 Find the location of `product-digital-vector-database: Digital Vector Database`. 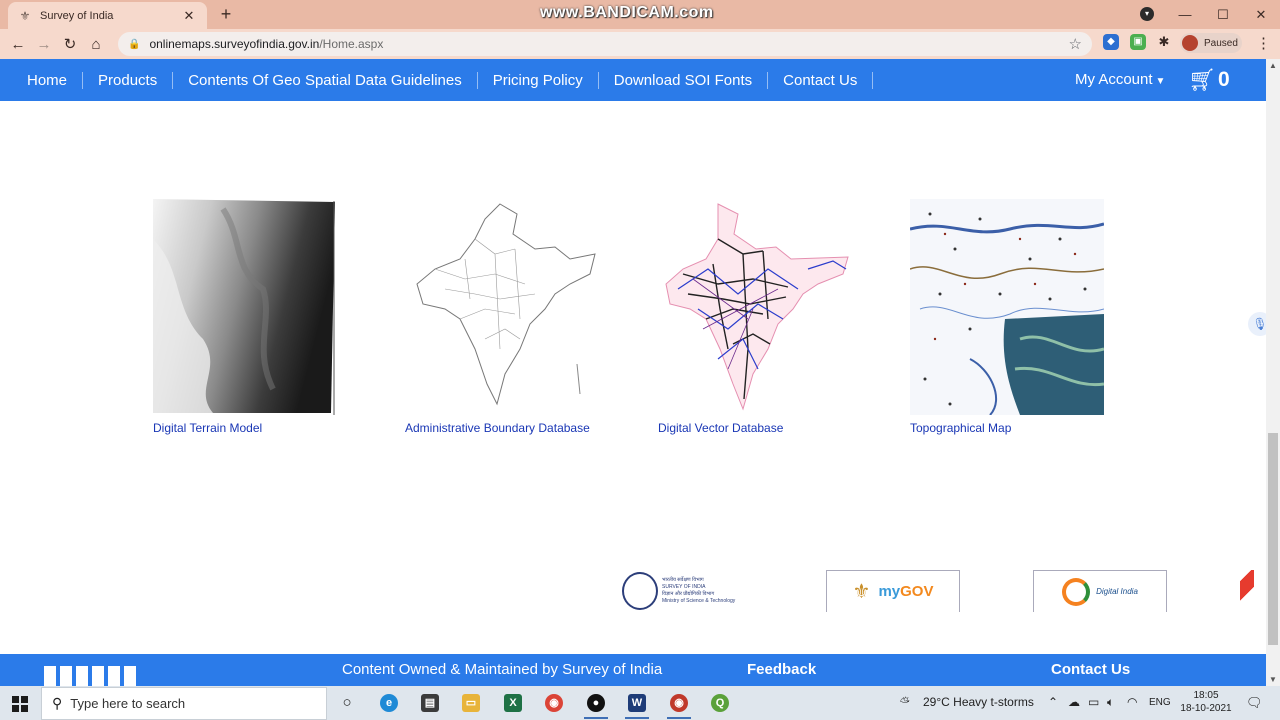

product-digital-vector-database: Digital Vector Database is located at coordinates (758, 317).